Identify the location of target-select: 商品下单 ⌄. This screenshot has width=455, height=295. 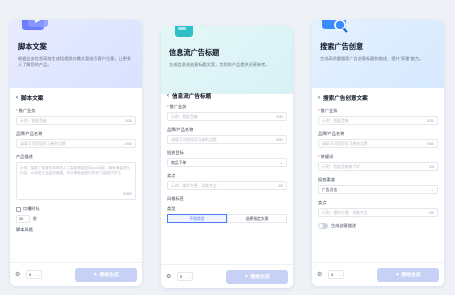
(227, 162).